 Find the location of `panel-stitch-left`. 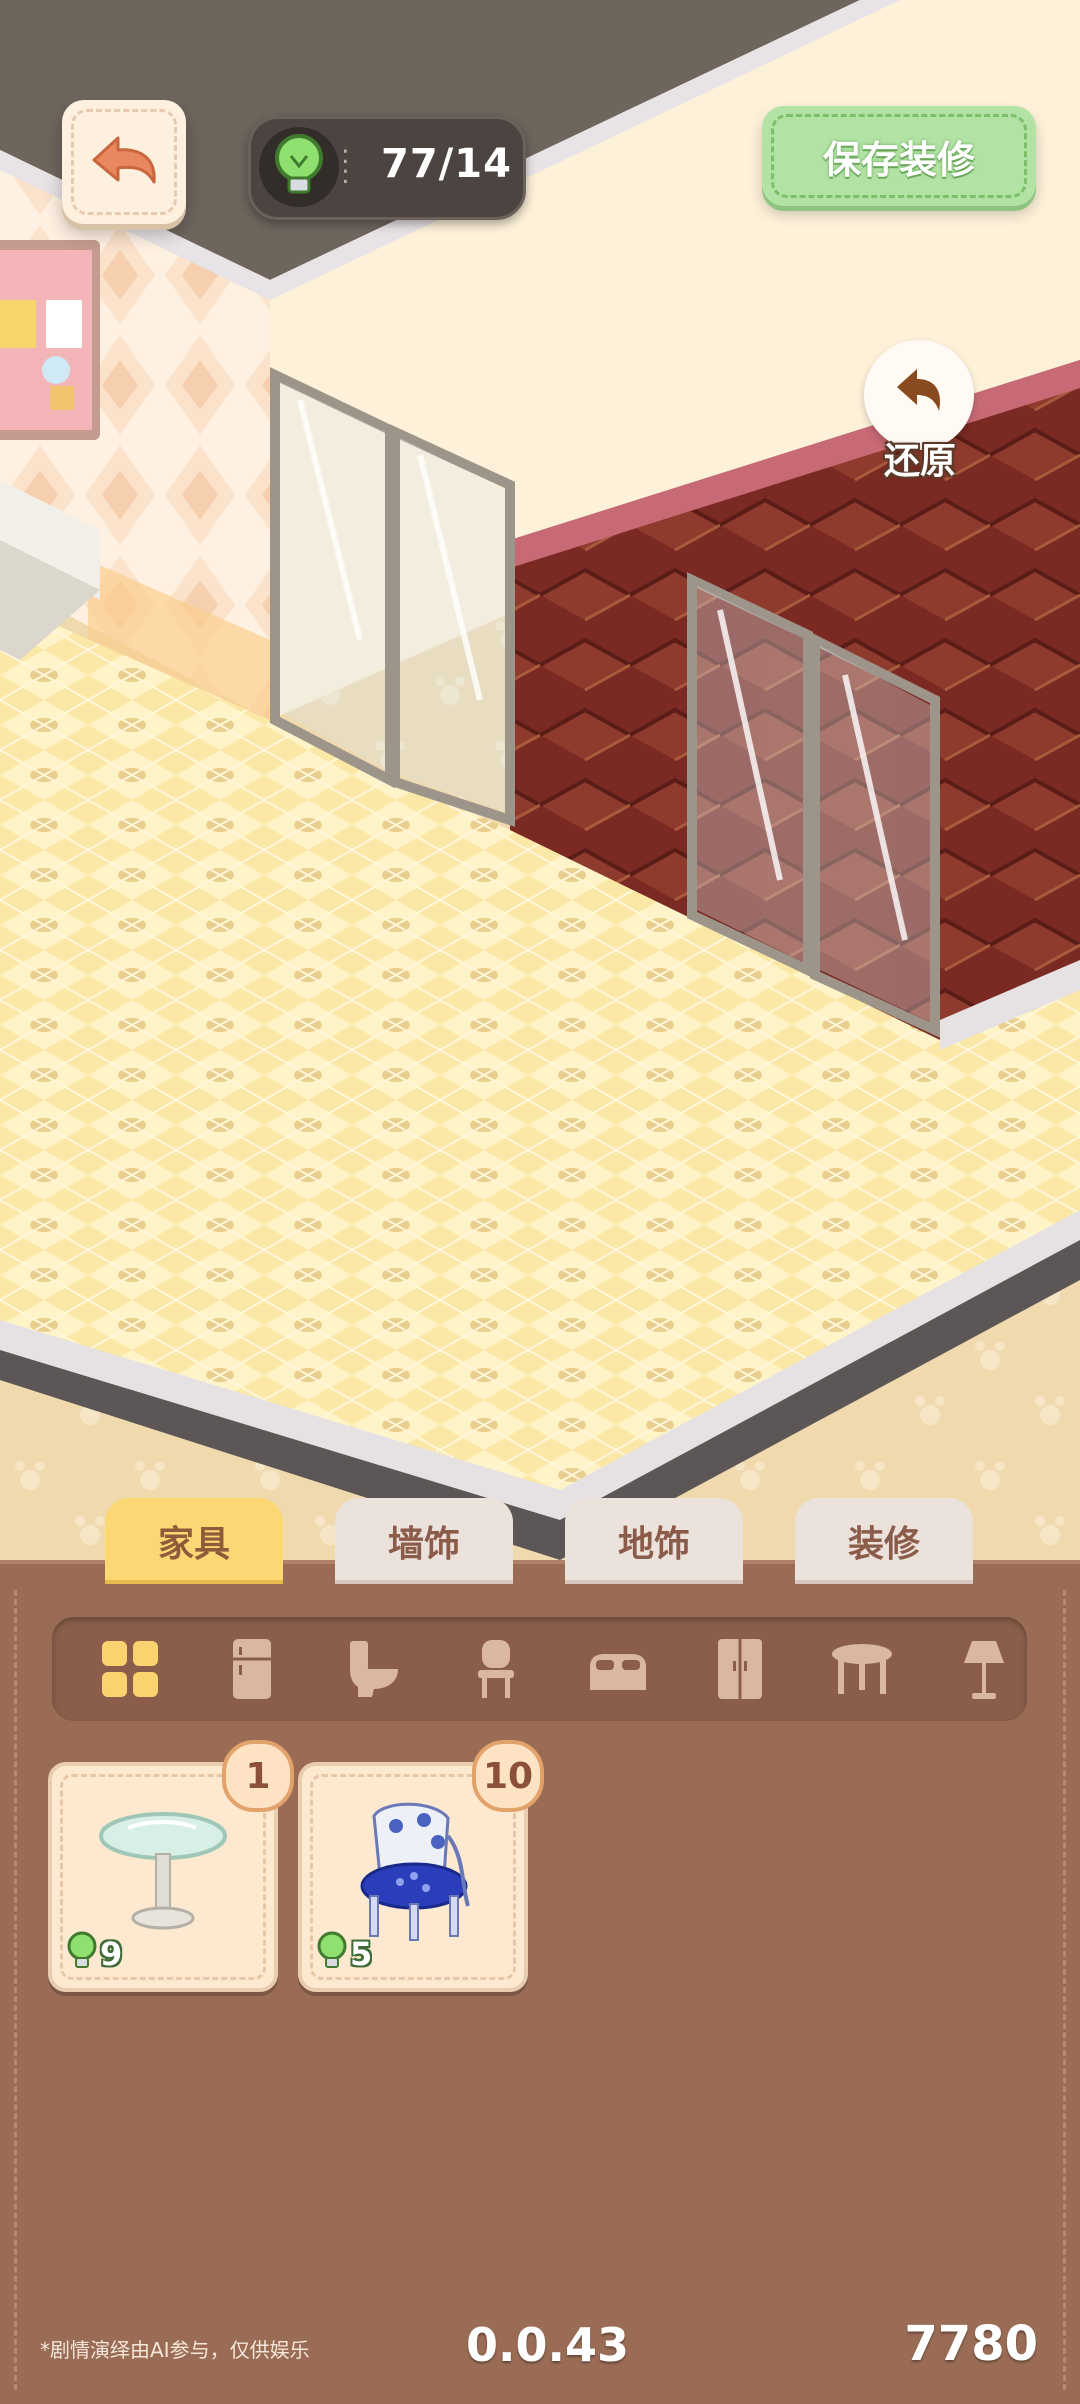

panel-stitch-left is located at coordinates (15, 1990).